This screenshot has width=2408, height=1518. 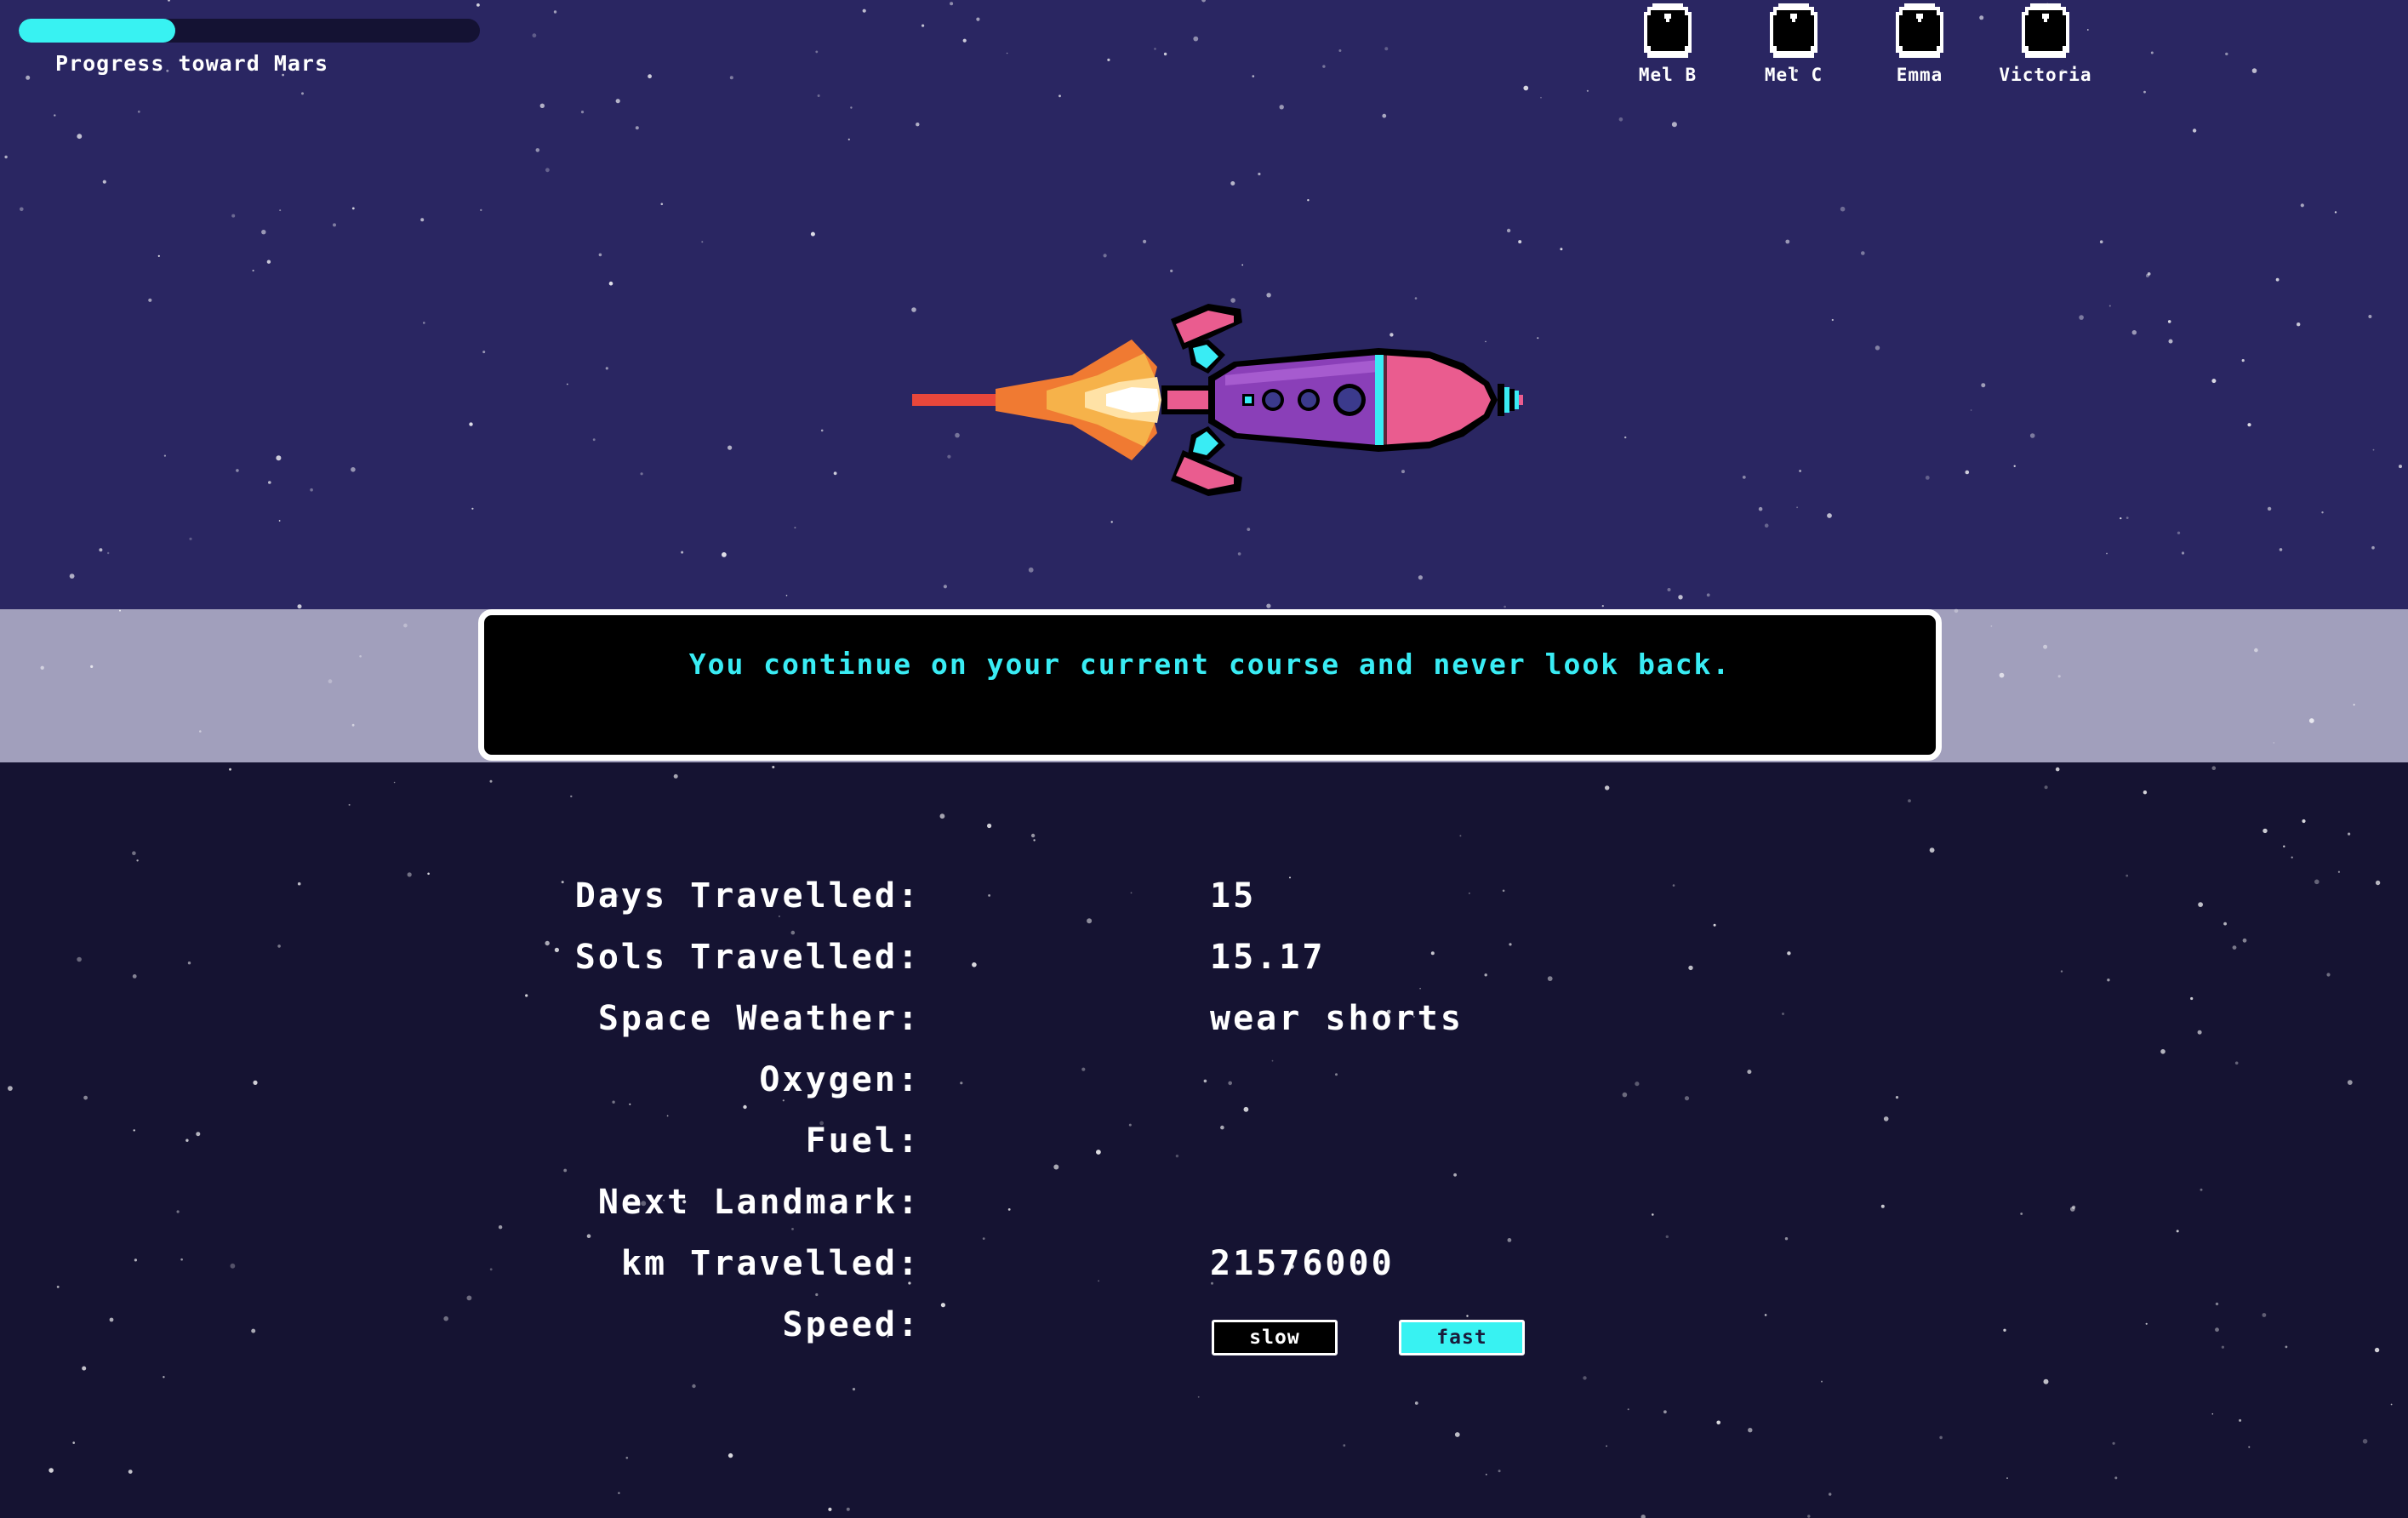 I want to click on crew-member-mel-c: Mel C, so click(x=1793, y=42).